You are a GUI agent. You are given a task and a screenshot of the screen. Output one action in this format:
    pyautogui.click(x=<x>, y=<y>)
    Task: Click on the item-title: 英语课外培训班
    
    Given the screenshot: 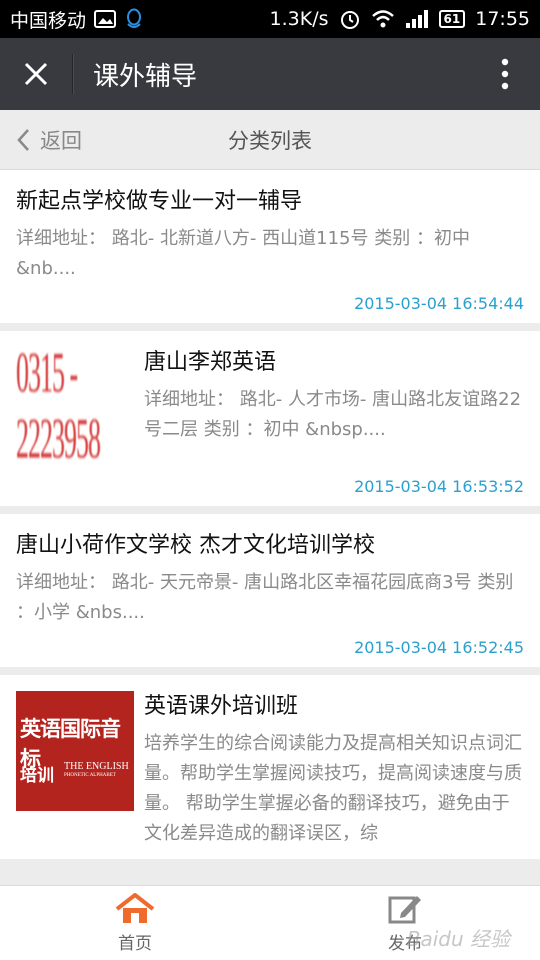 What is the action you would take?
    pyautogui.click(x=221, y=706)
    